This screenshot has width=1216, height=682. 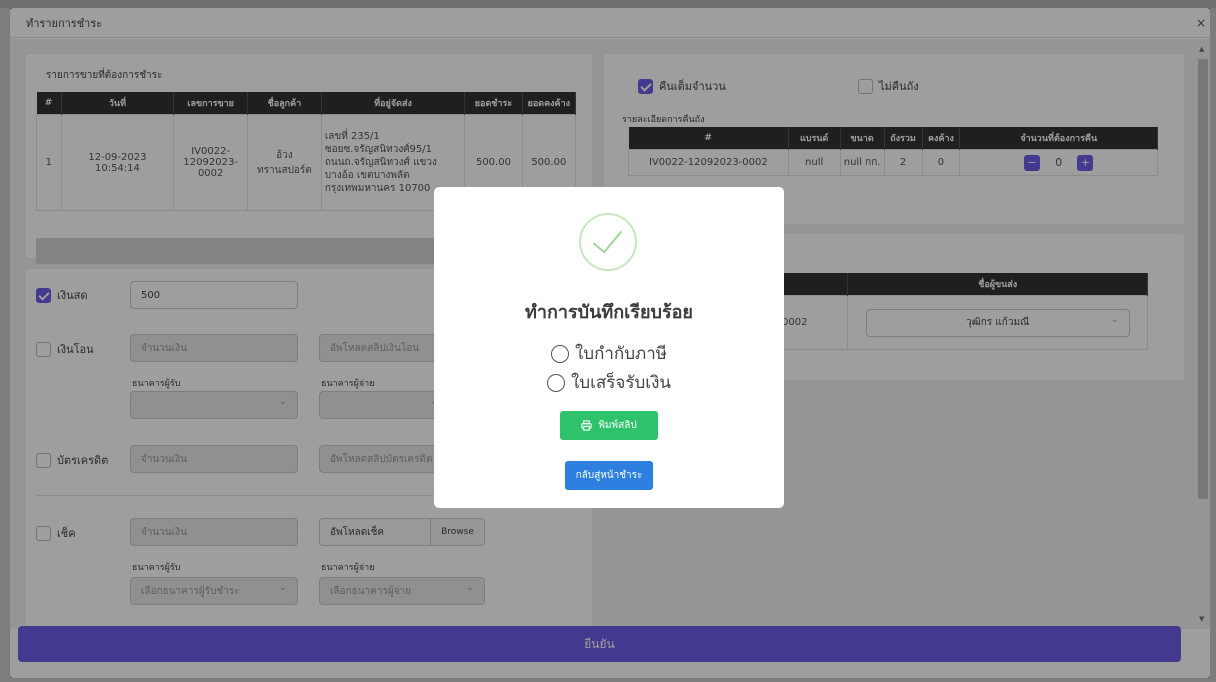 What do you see at coordinates (608, 242) in the screenshot?
I see `check-circle-icon` at bounding box center [608, 242].